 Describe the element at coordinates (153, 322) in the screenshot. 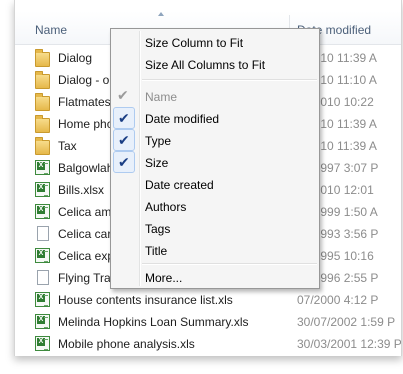

I see `file-name: Melinda Hopkins Loan Summary.xls` at that location.